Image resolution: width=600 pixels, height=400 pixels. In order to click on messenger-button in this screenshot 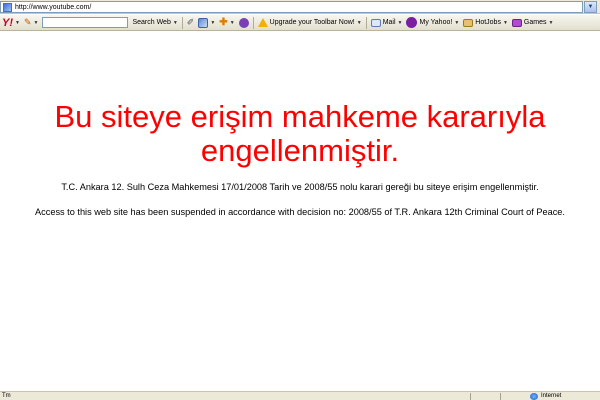, I will do `click(244, 23)`.